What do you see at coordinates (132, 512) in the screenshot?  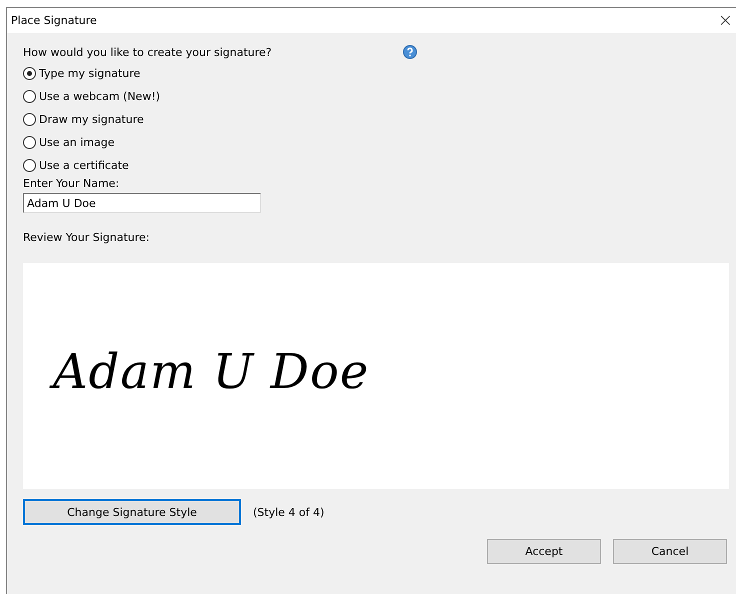 I see `change-style-button: Change Signature Style` at bounding box center [132, 512].